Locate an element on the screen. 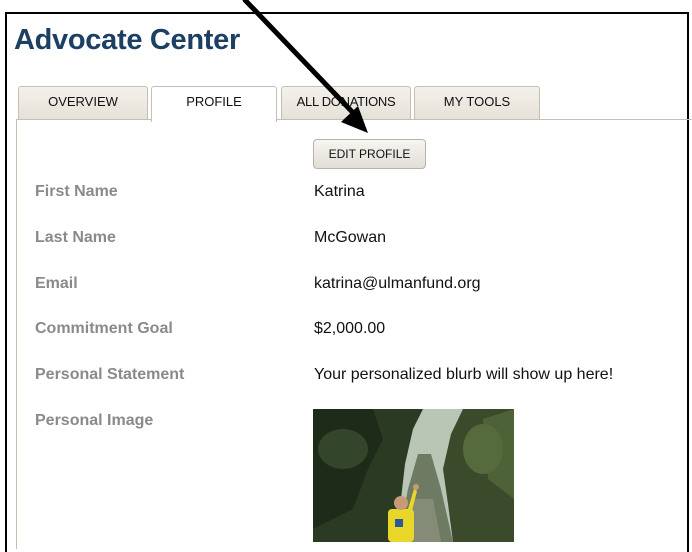 This screenshot has width=692, height=552. email-value: katrina@ulmanfund.org is located at coordinates (397, 283).